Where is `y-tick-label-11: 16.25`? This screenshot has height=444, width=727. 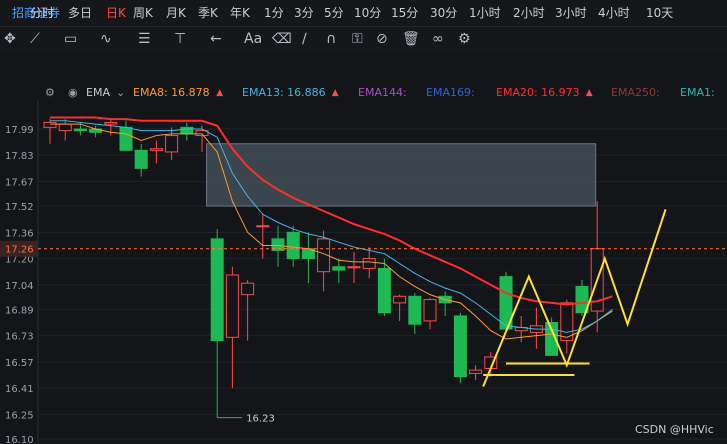
y-tick-label-11: 16.25 is located at coordinates (19, 415).